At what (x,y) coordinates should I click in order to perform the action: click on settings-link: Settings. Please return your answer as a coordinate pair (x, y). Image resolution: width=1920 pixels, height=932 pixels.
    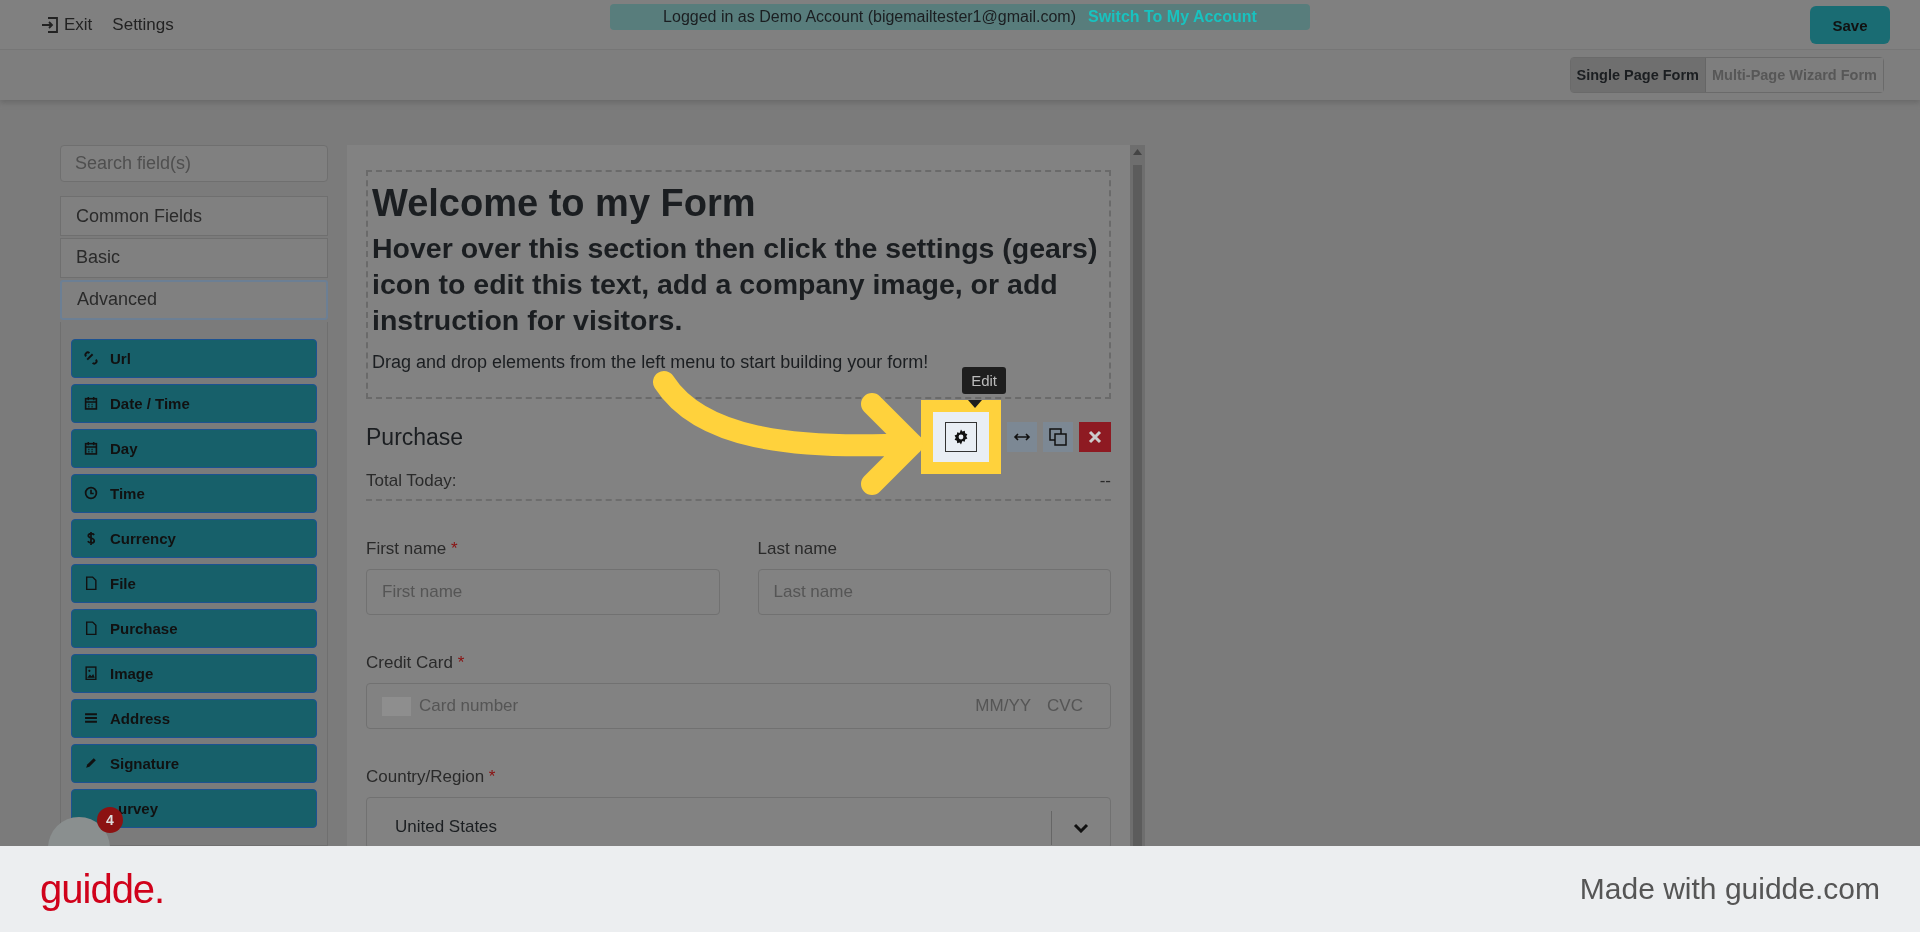
    Looking at the image, I should click on (143, 24).